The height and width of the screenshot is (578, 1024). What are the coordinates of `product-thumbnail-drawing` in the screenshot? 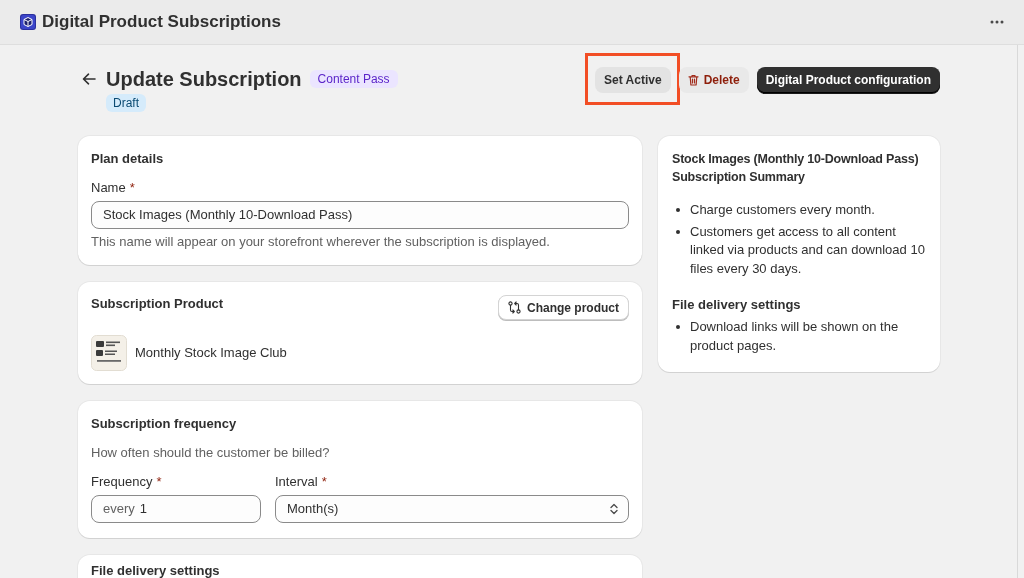 It's located at (109, 353).